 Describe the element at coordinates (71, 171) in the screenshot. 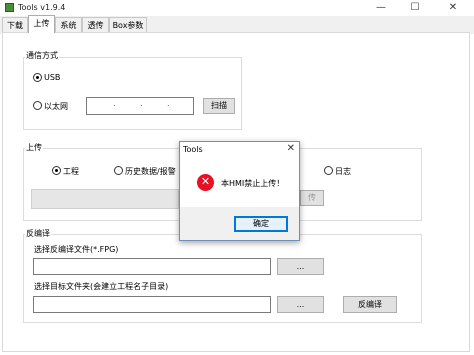

I see `project-label: 工程` at that location.